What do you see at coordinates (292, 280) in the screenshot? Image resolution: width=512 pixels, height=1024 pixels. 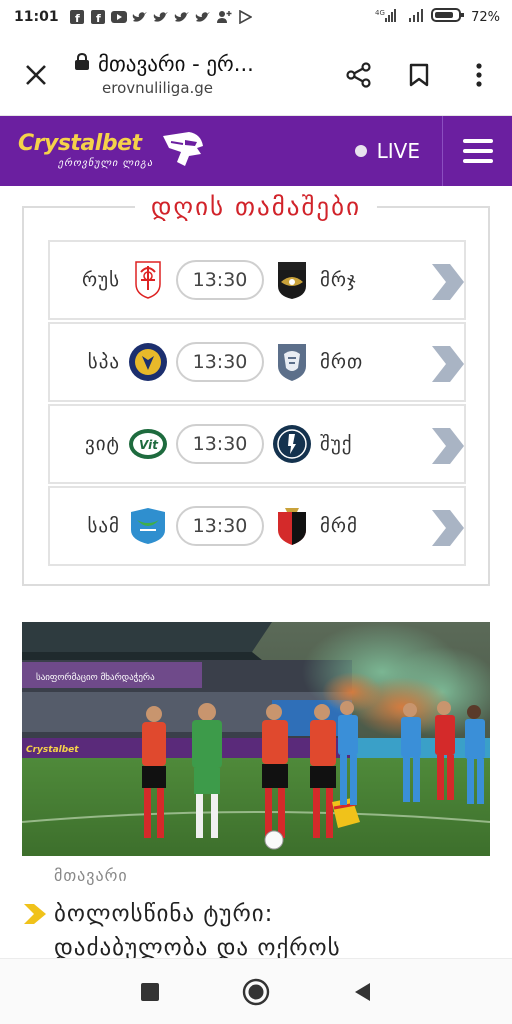 I see `merani-crest-icon` at bounding box center [292, 280].